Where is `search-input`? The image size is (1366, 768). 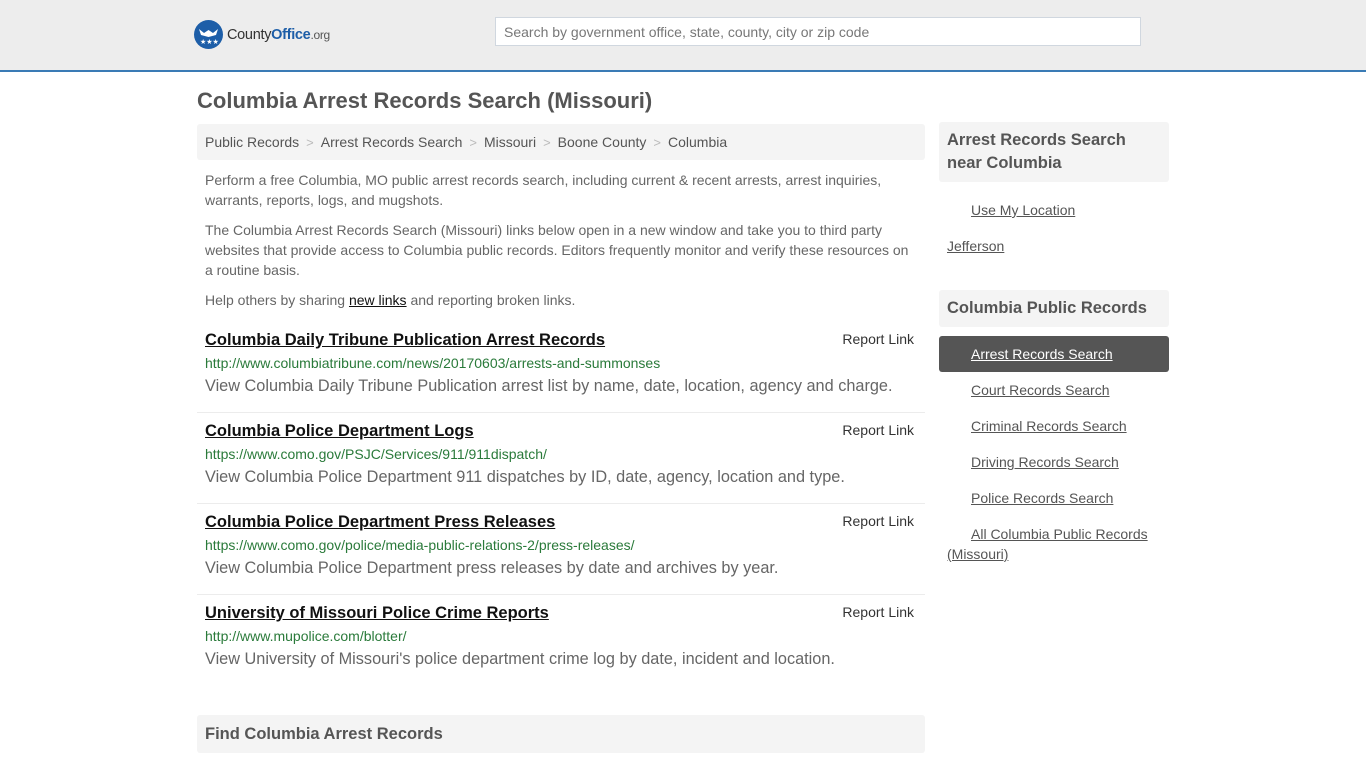
search-input is located at coordinates (818, 31).